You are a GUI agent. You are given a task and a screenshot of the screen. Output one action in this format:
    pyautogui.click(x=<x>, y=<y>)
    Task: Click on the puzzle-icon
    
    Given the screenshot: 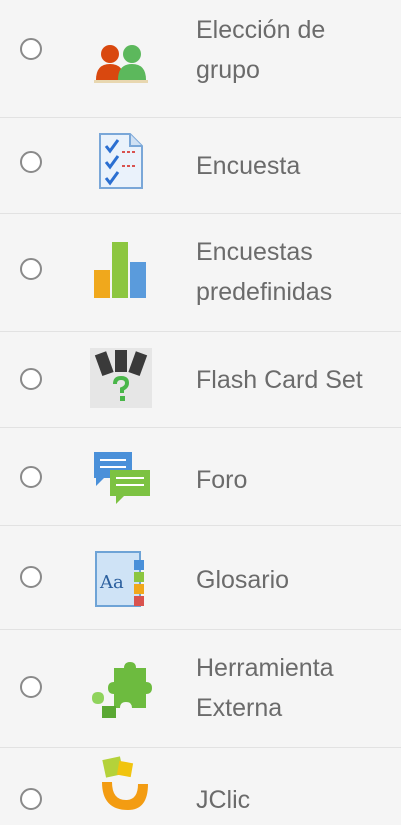 What is the action you would take?
    pyautogui.click(x=121, y=690)
    